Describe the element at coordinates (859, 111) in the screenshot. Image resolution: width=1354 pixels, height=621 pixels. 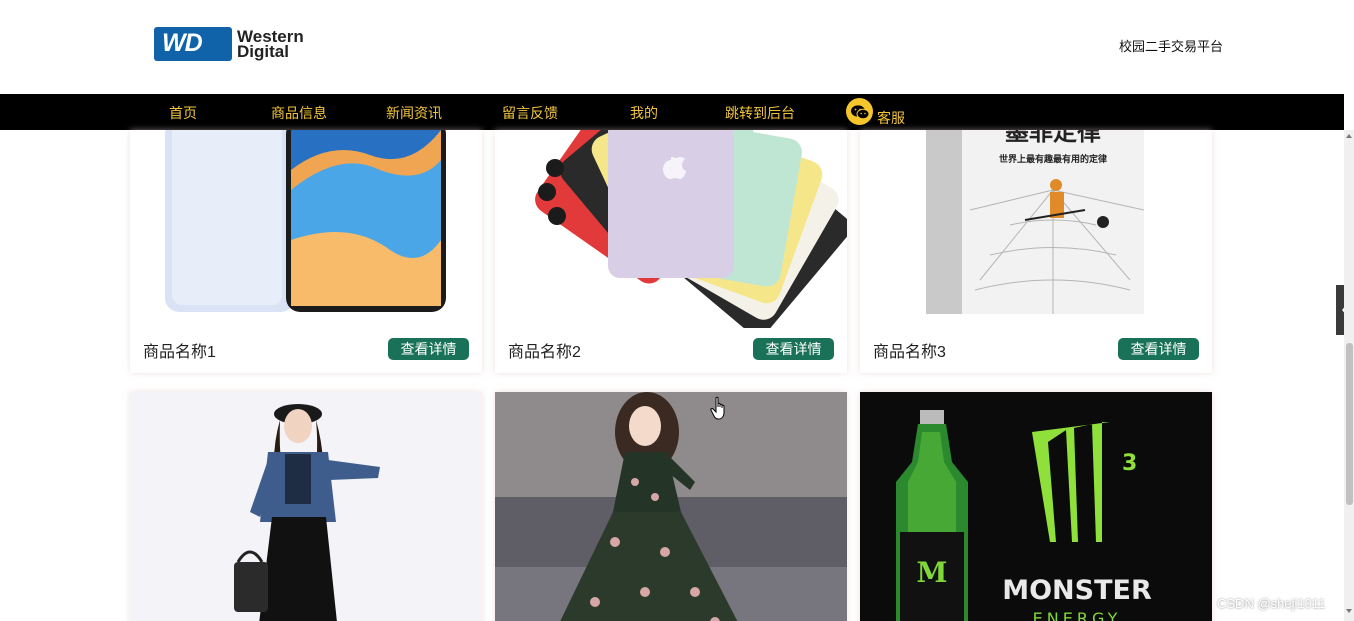
I see `wechat-icon` at that location.